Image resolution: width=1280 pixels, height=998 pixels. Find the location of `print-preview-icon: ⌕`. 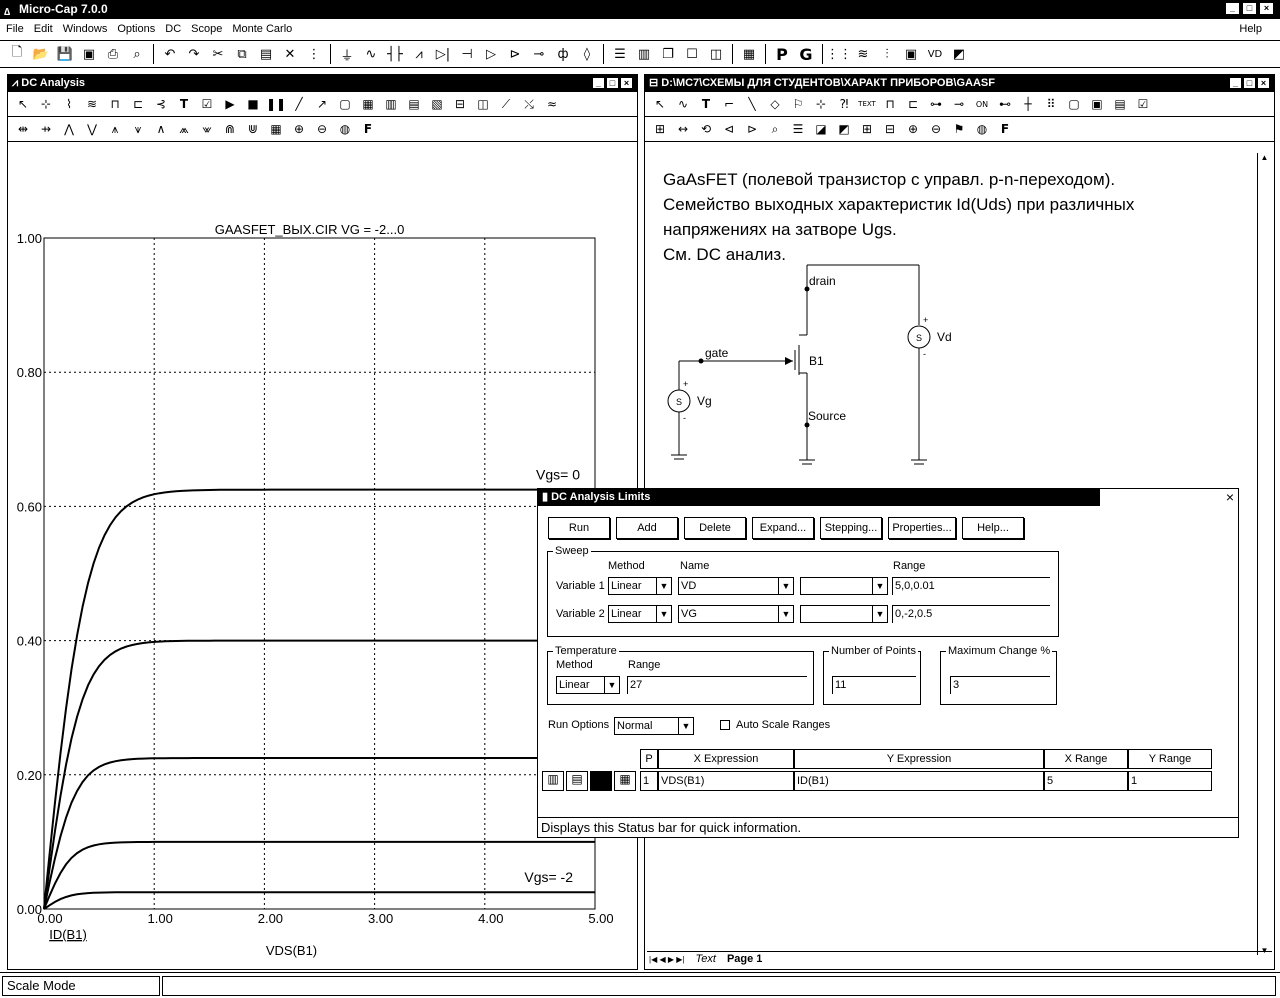

print-preview-icon: ⌕ is located at coordinates (137, 54).